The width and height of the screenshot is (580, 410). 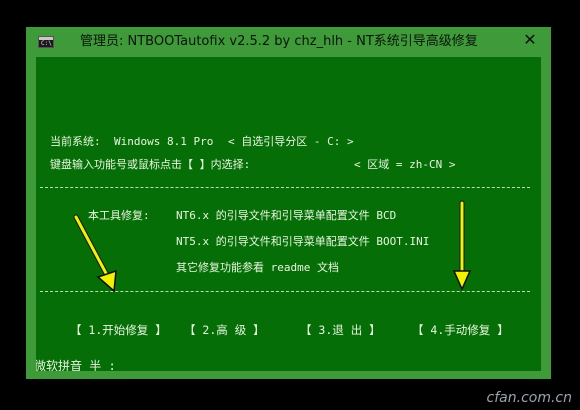 What do you see at coordinates (164, 141) in the screenshot?
I see `current-system-value: Windows 8.1 Pro` at bounding box center [164, 141].